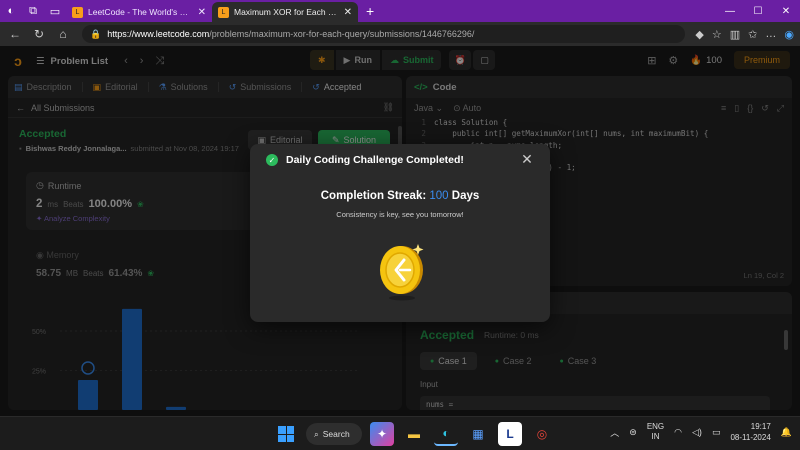 This screenshot has height=450, width=800. I want to click on notification-app-icon: ⊜, so click(633, 432).